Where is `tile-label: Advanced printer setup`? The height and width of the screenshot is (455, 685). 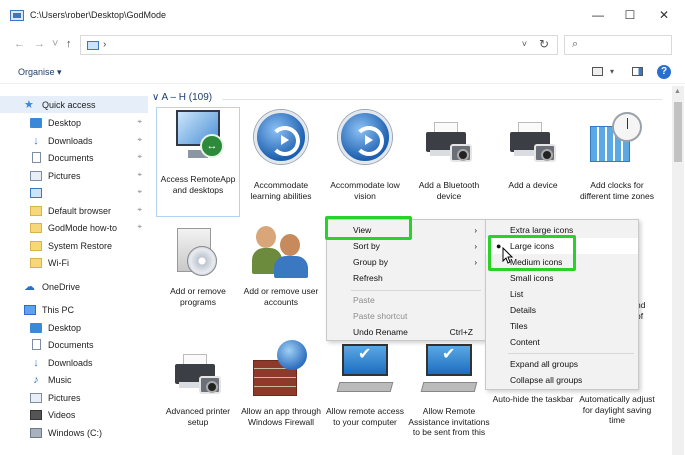
tile-label: Advanced printer setup is located at coordinates (198, 416).